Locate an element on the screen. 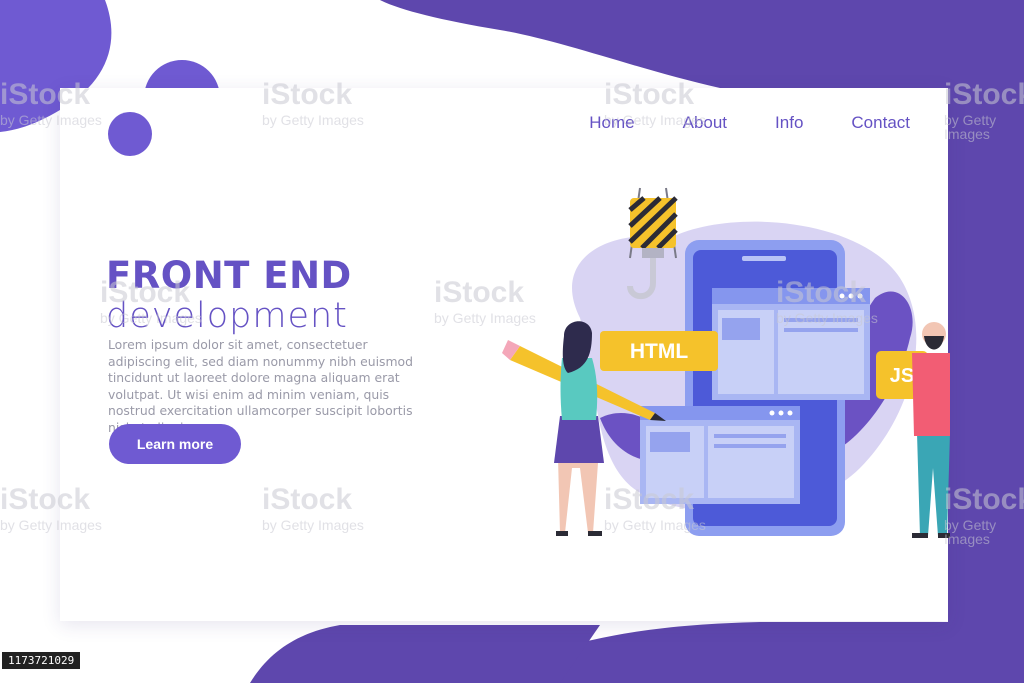  man-figure is located at coordinates (931, 430).